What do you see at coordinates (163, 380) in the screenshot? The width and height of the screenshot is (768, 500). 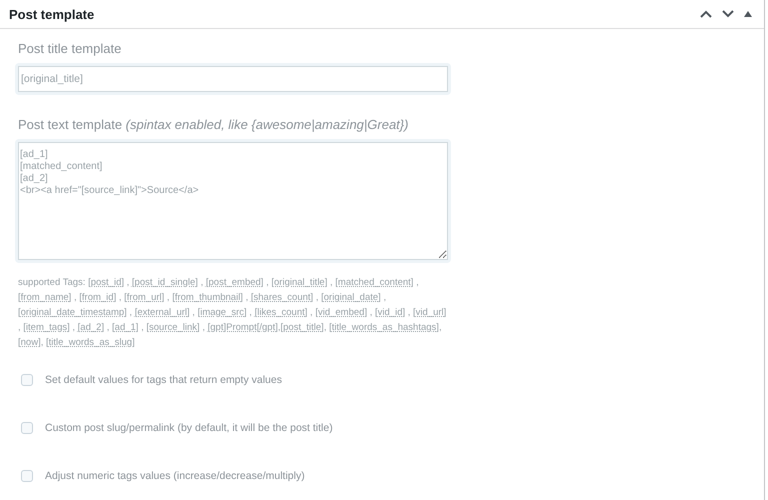 I see `option-label: Set default values for tags that return empty values` at bounding box center [163, 380].